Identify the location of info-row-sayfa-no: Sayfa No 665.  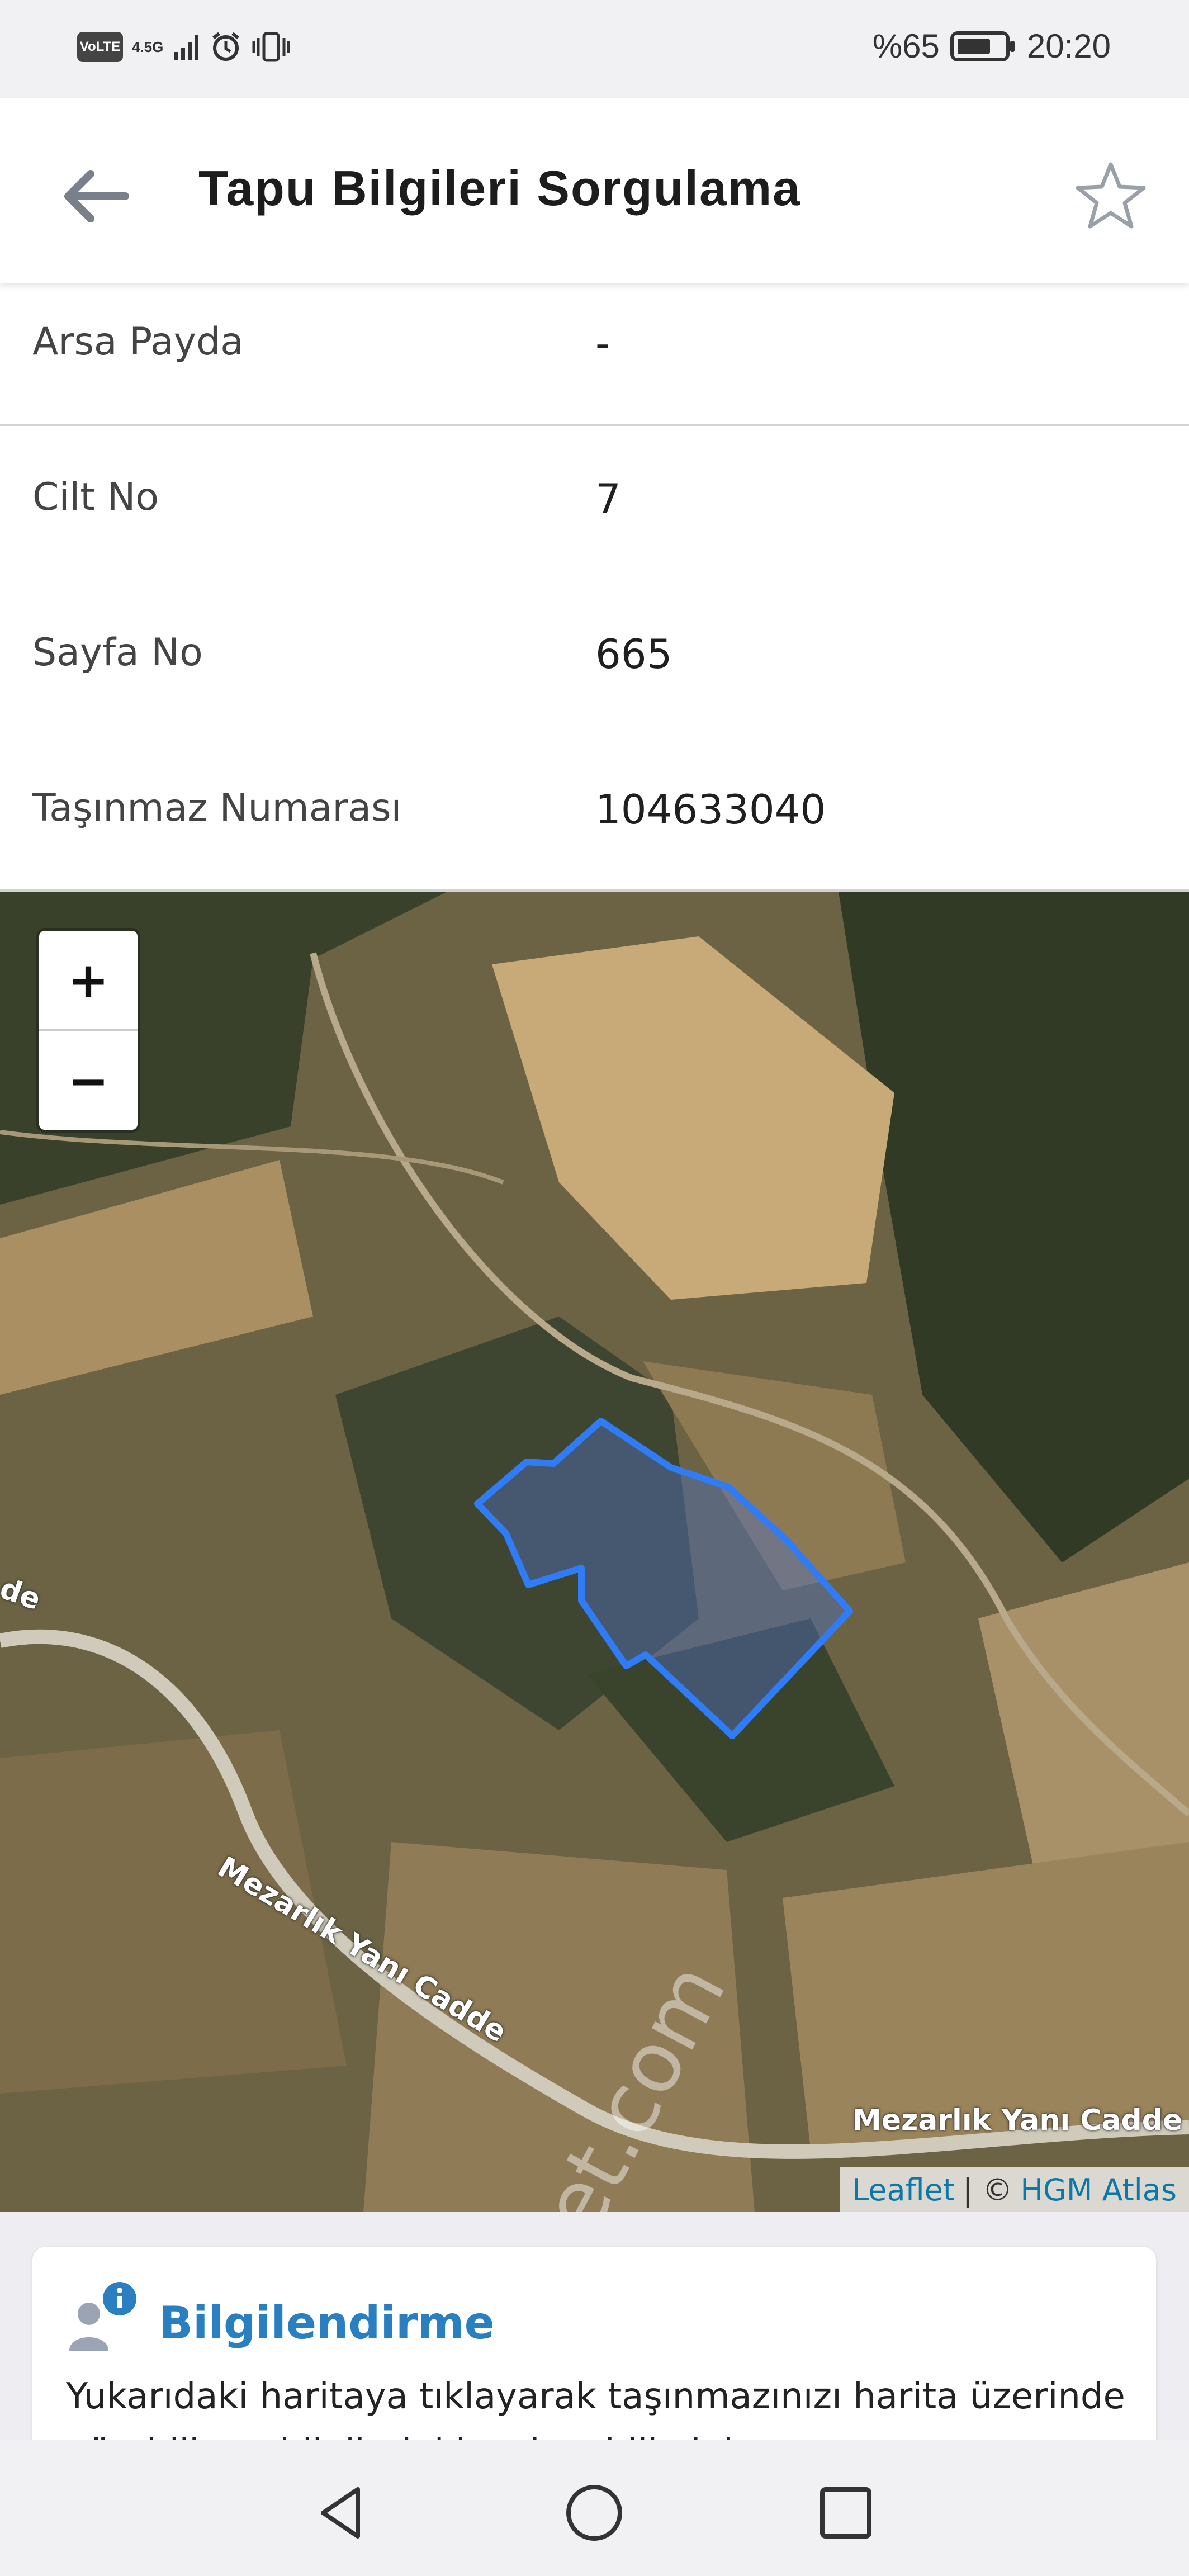
(594, 660).